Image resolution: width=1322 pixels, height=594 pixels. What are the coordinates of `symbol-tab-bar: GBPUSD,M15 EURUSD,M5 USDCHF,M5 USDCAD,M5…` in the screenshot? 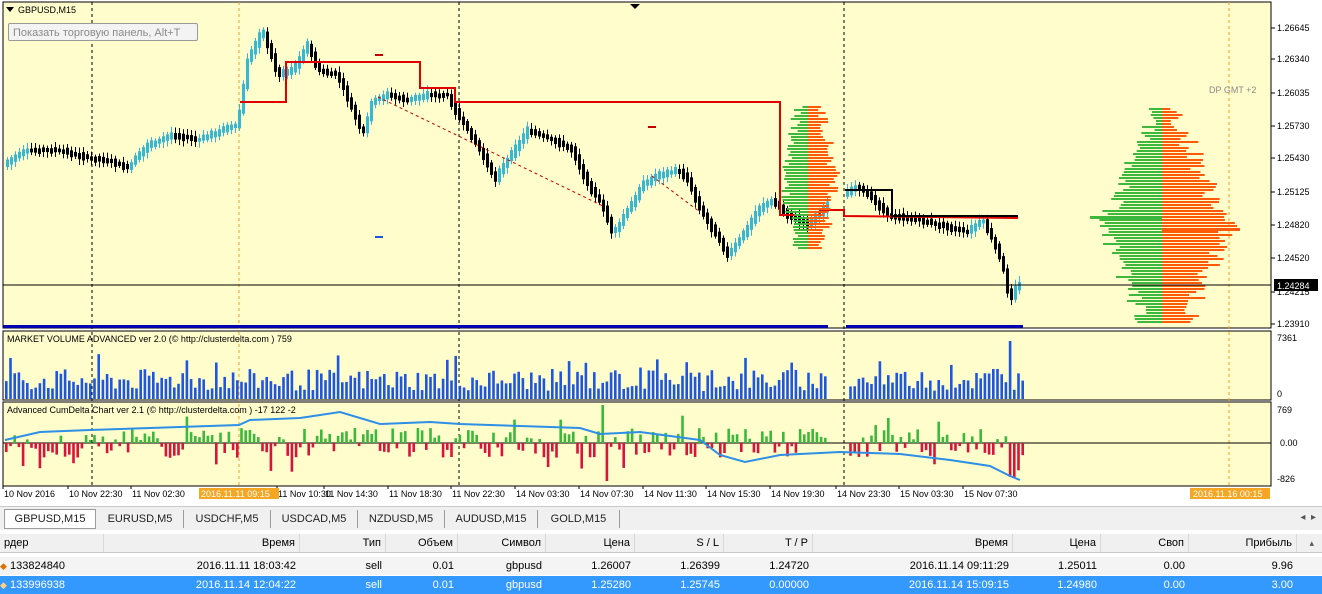 It's located at (661, 518).